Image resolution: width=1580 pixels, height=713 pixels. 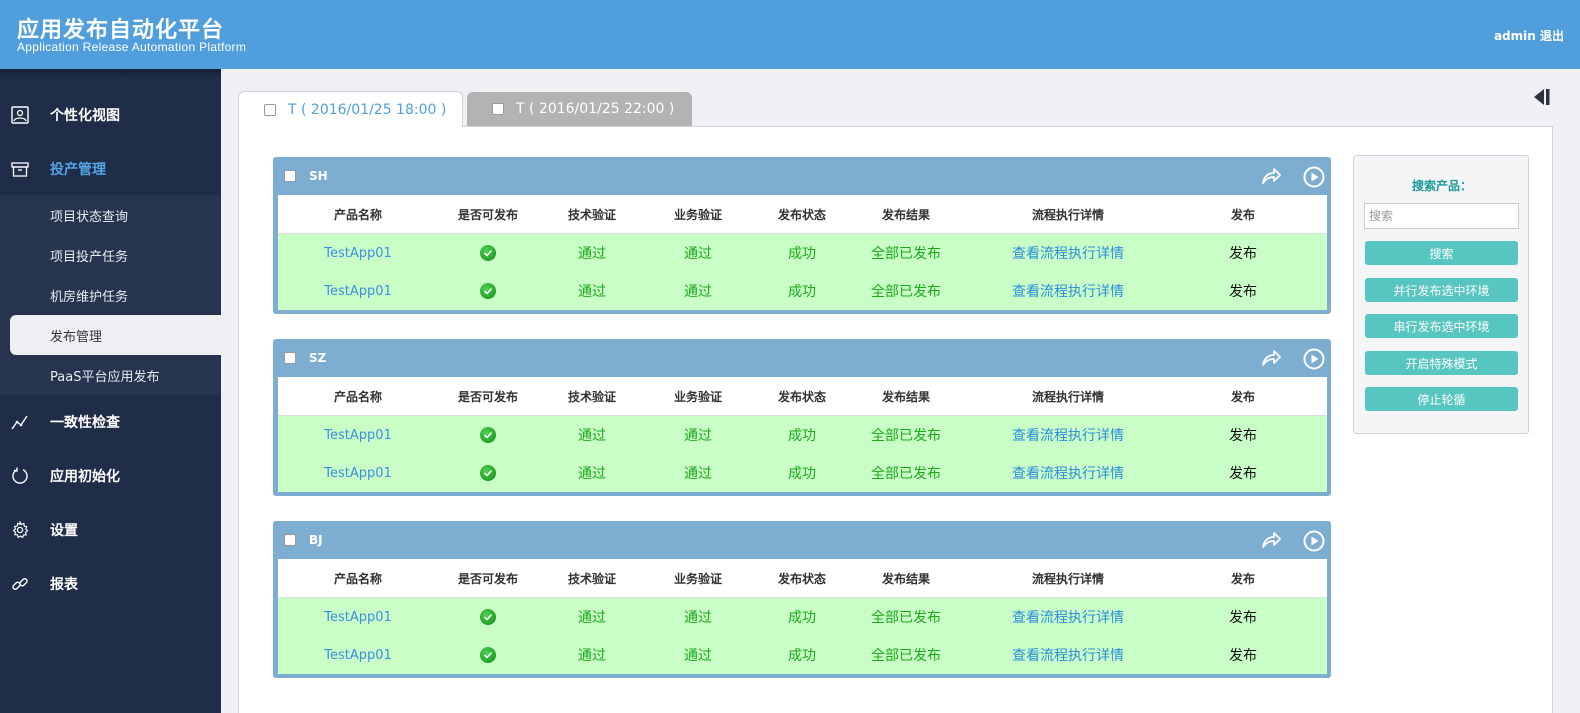 I want to click on sidebar-item-label: 个性化视图, so click(x=85, y=116).